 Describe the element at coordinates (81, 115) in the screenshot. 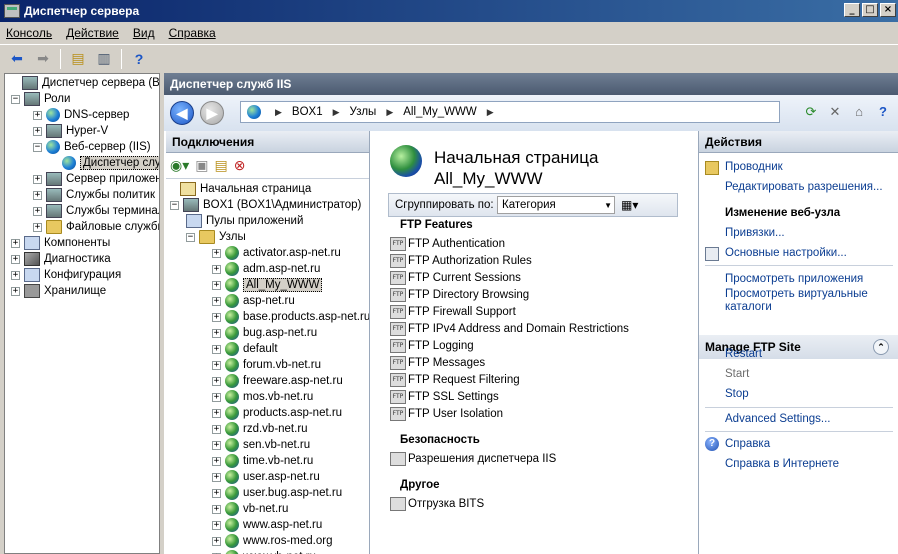

I see `console-tree-item: + DNS-сервер` at that location.